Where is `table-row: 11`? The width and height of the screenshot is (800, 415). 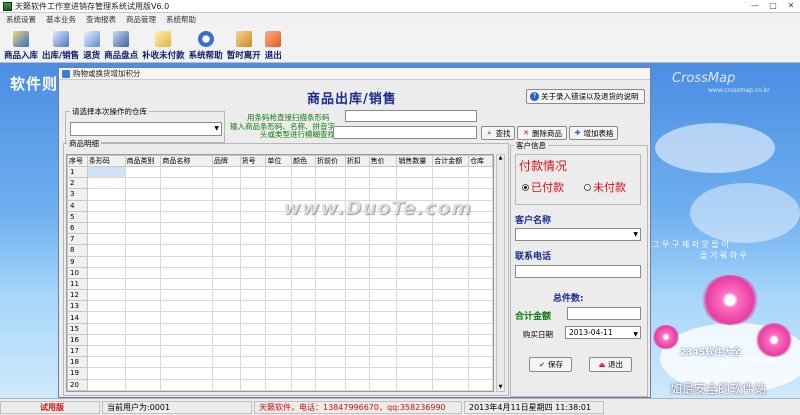 table-row: 11 is located at coordinates (280, 284).